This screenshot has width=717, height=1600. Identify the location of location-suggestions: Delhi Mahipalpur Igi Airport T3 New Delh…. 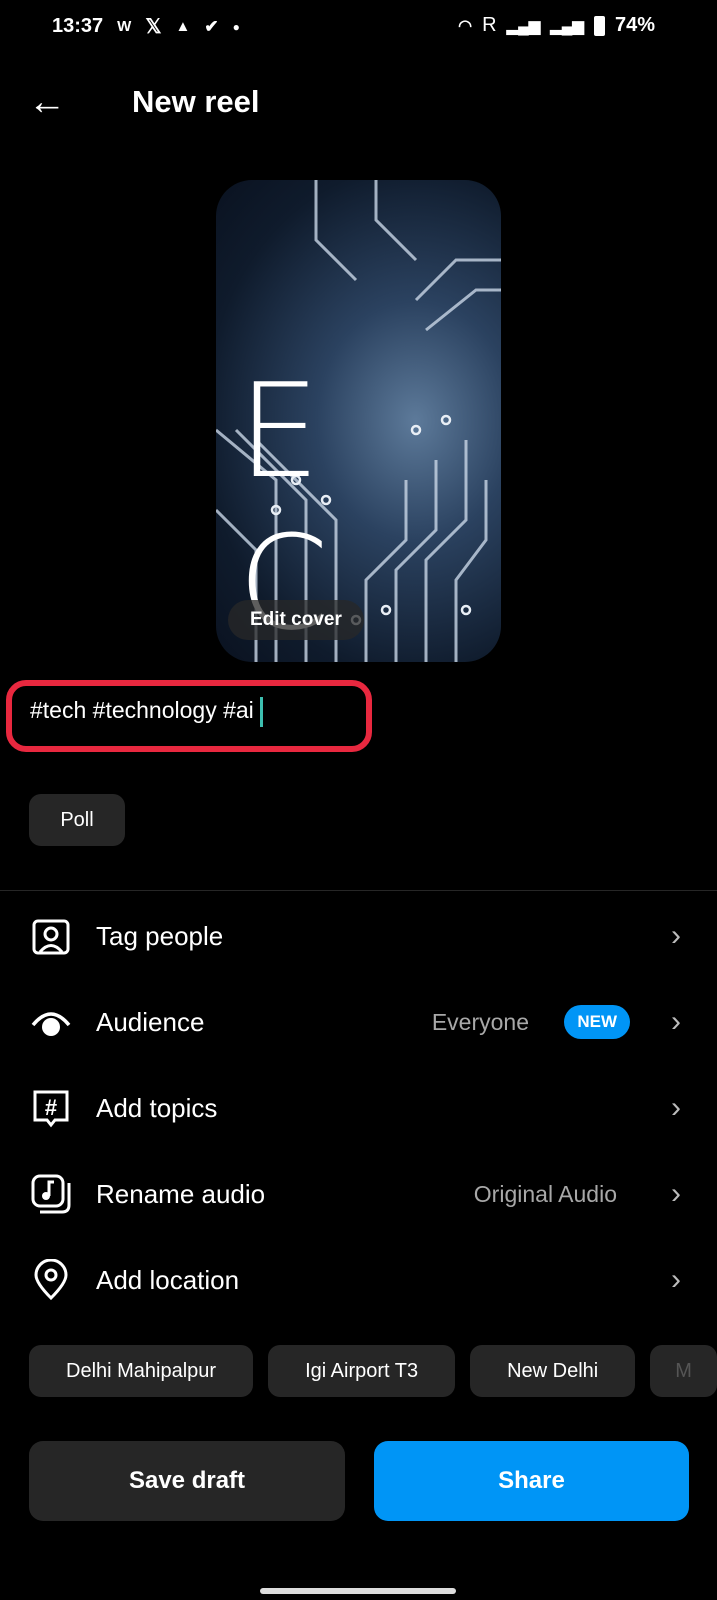
(373, 1371).